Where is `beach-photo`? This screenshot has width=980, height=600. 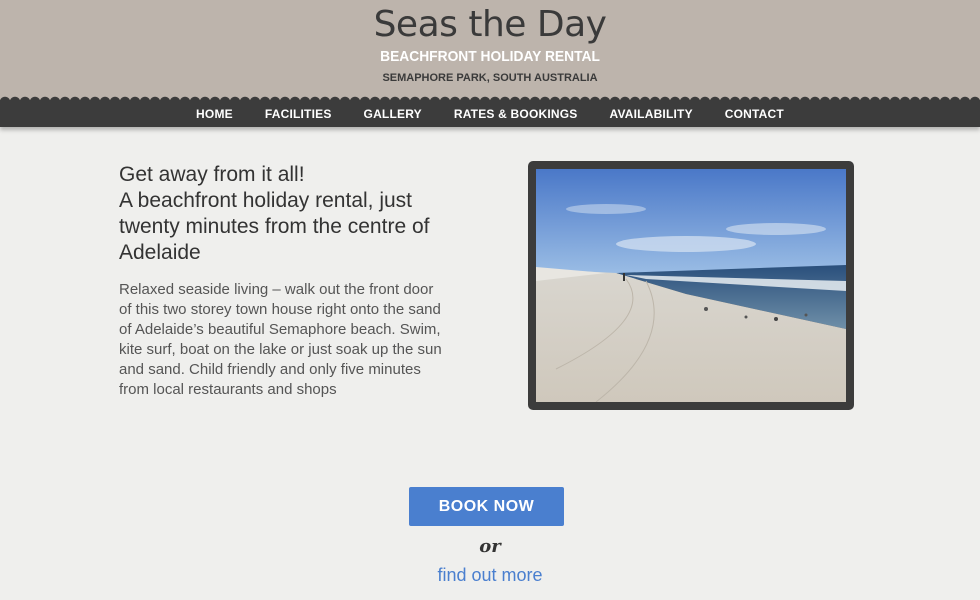
beach-photo is located at coordinates (691, 285).